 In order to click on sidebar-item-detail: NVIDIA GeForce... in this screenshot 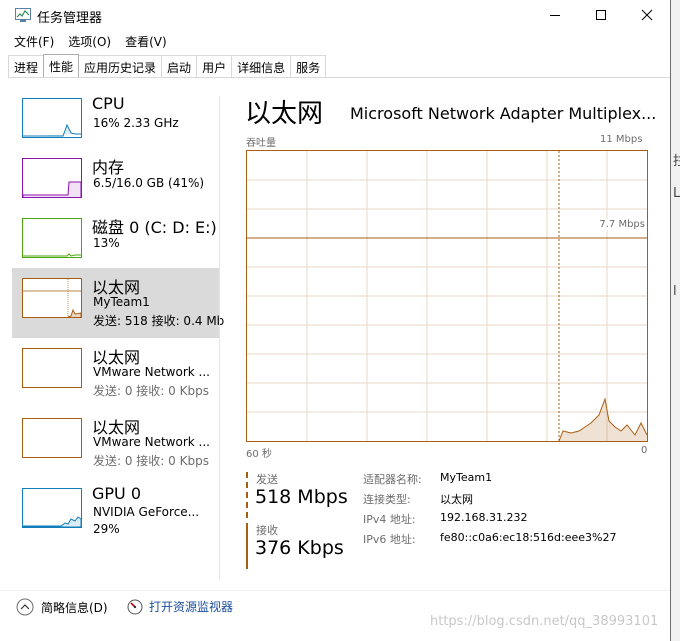, I will do `click(146, 512)`.